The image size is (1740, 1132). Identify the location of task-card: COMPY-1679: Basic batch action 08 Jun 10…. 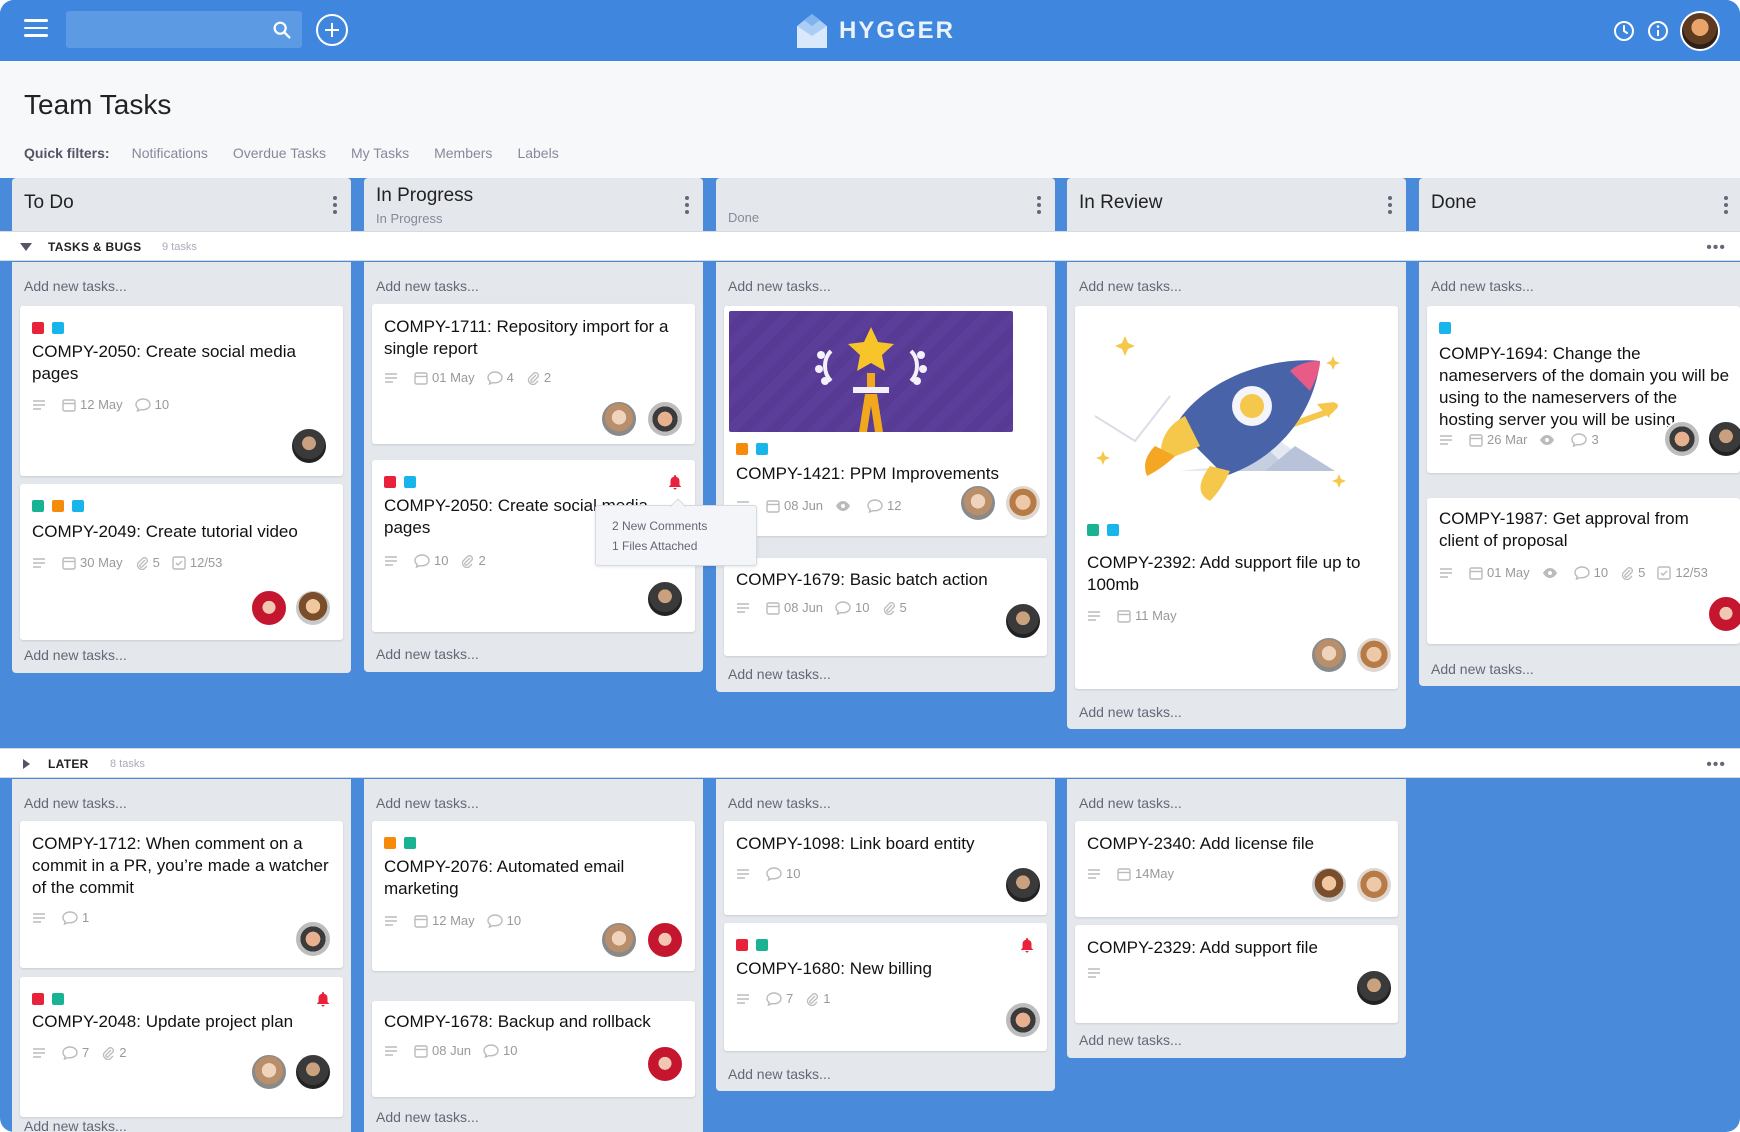
(885, 607).